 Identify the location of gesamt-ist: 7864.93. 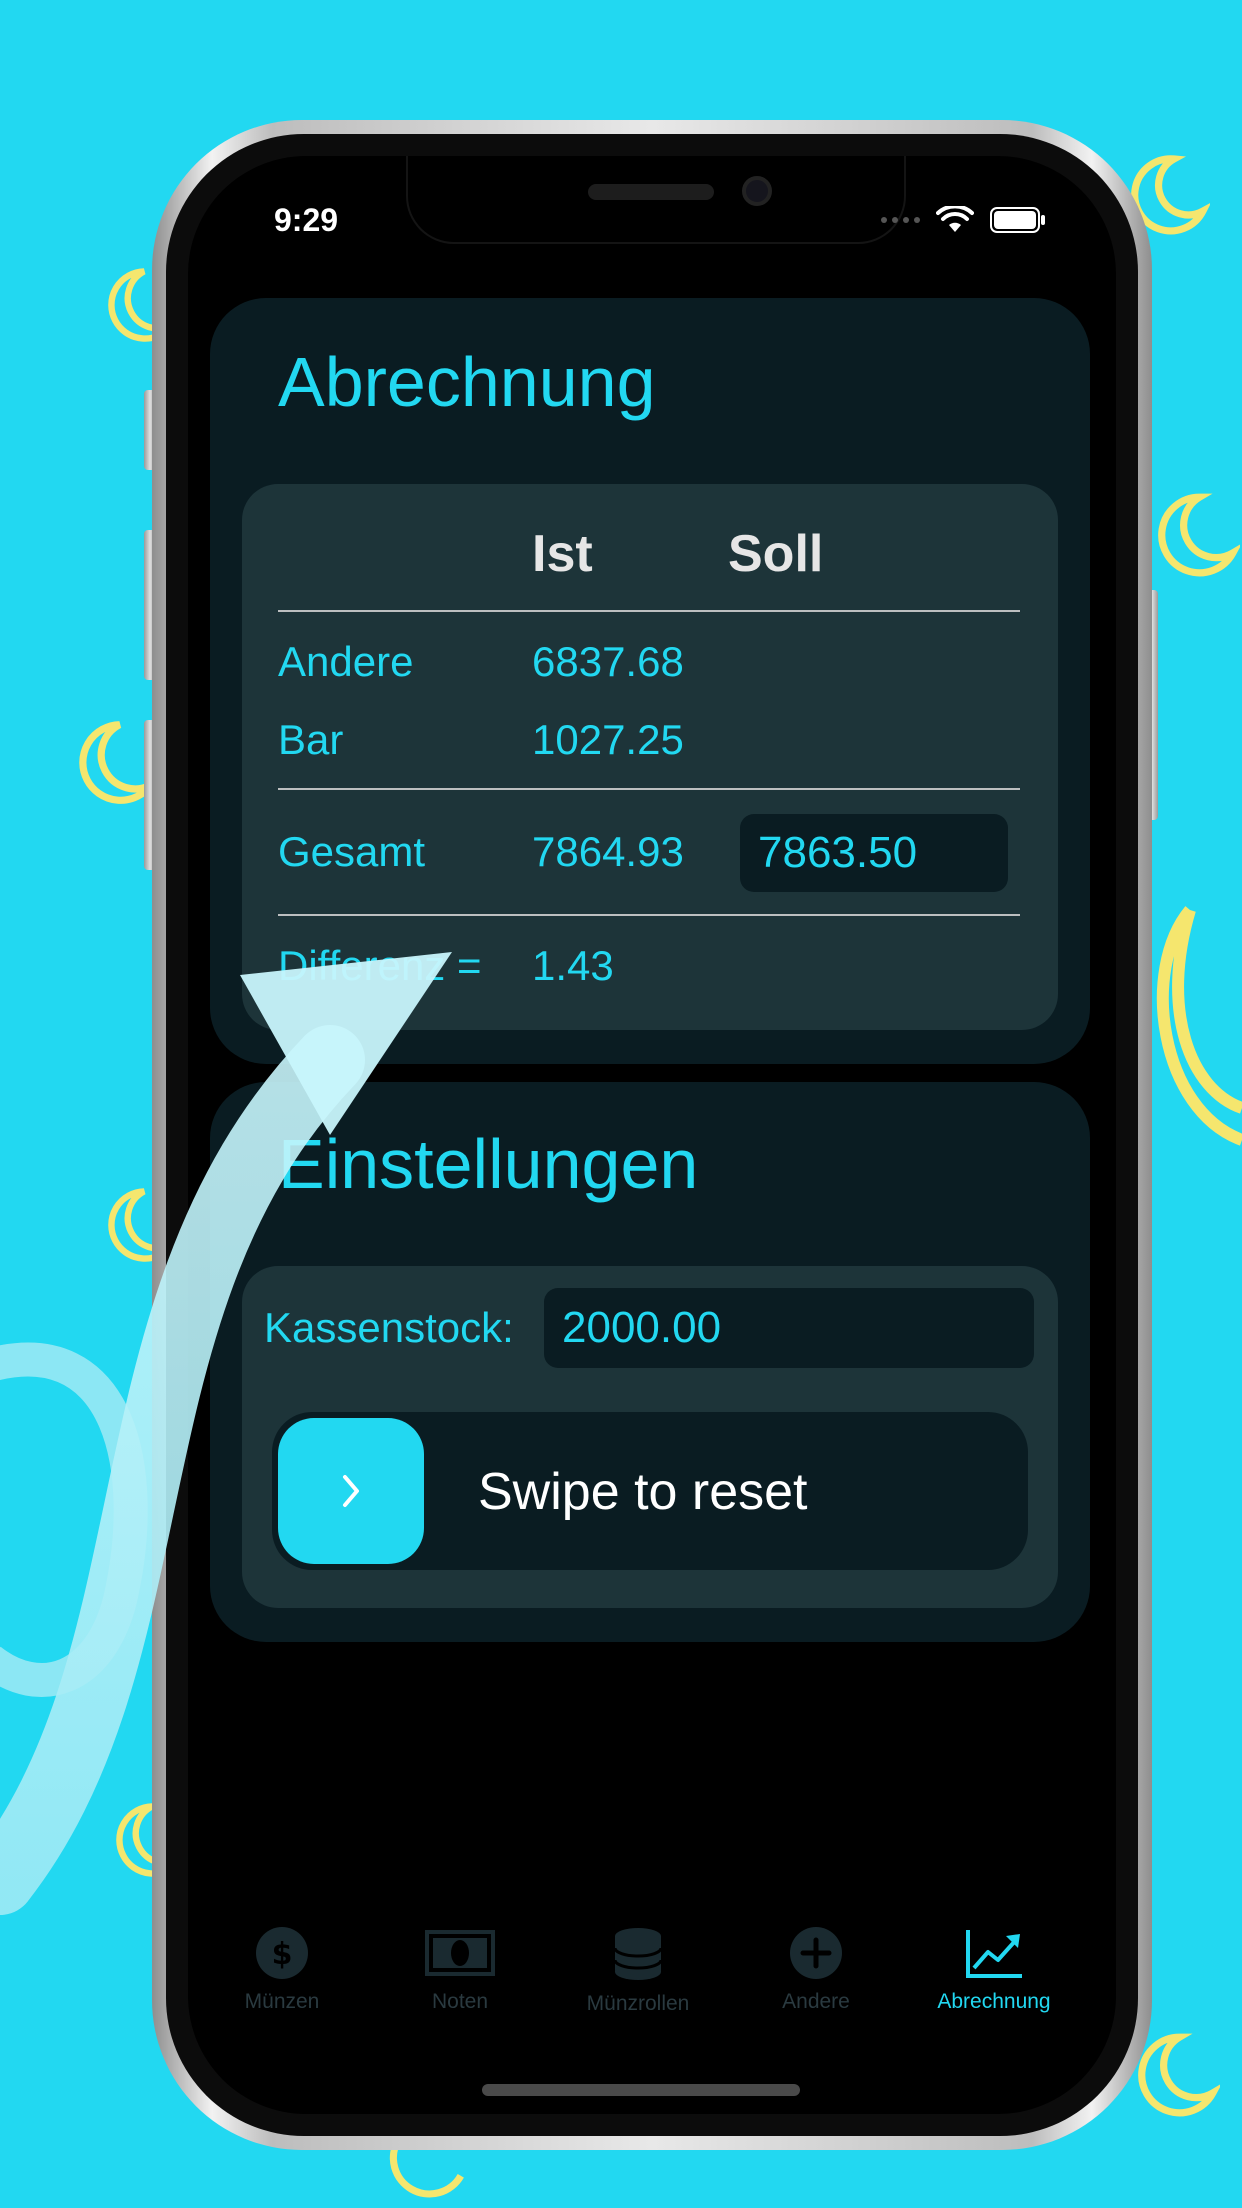
(608, 851).